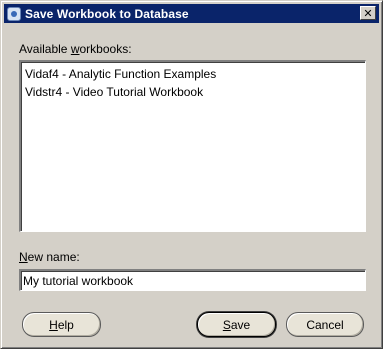 The width and height of the screenshot is (383, 349). I want to click on cancel-button: Cancel, so click(325, 324).